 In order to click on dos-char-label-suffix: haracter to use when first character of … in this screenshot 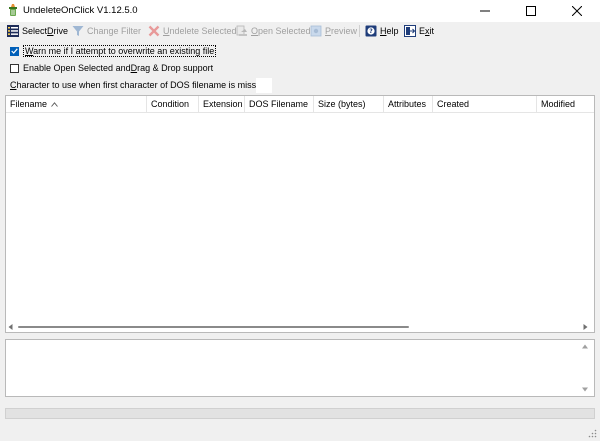, I will do `click(143, 85)`.